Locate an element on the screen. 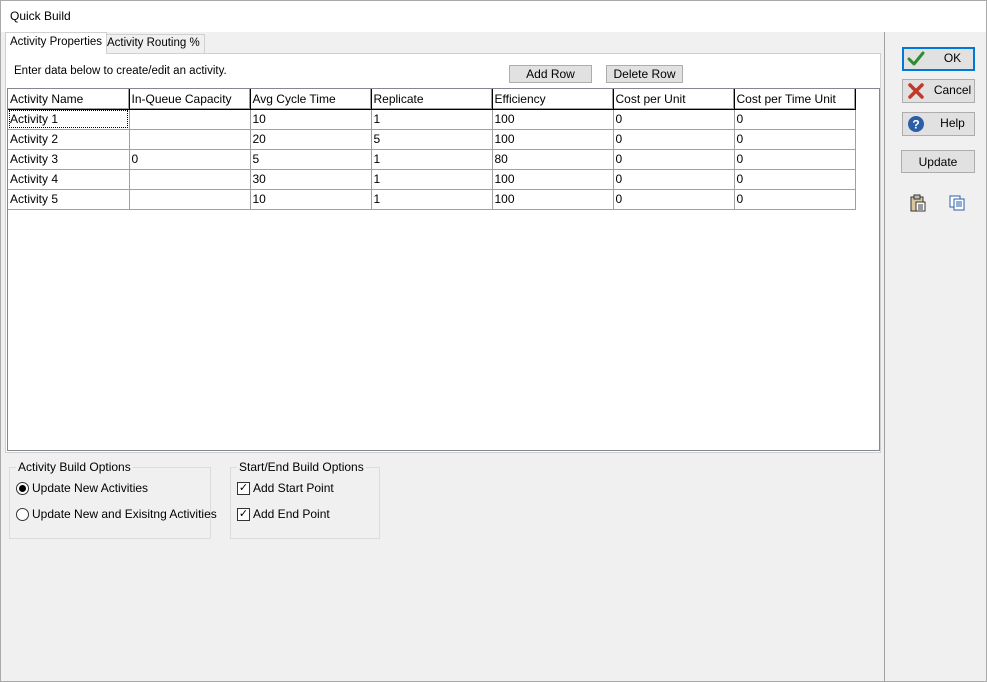 The height and width of the screenshot is (682, 987). help-label: Help is located at coordinates (952, 123).